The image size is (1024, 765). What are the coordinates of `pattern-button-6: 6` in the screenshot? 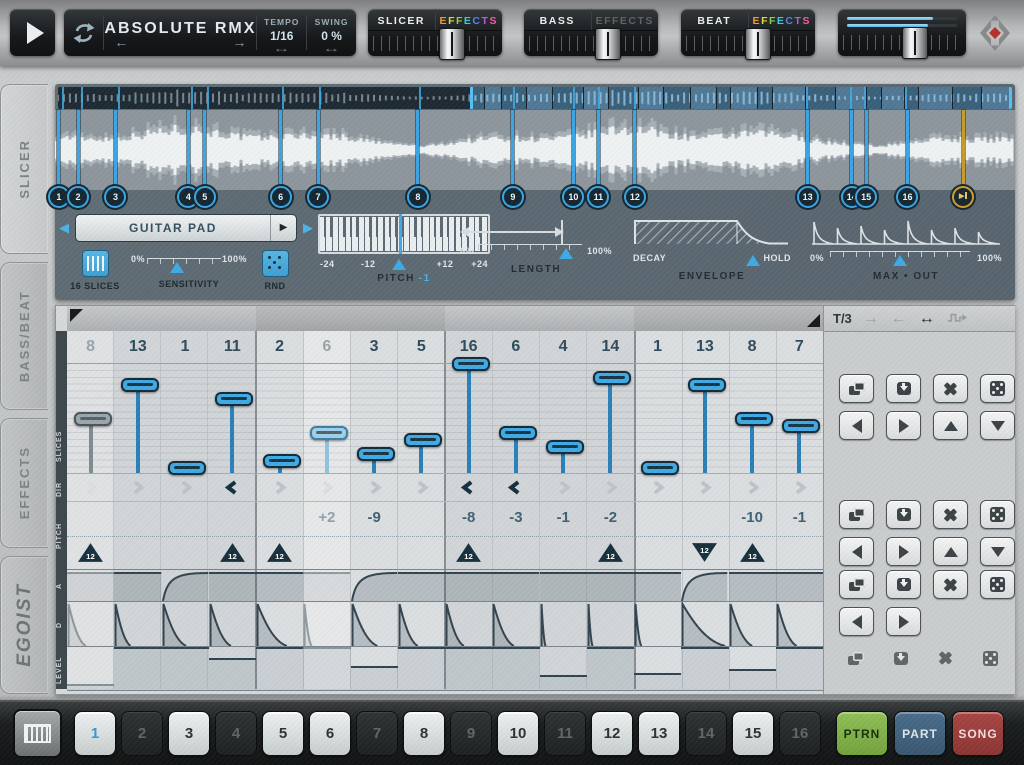 It's located at (330, 733).